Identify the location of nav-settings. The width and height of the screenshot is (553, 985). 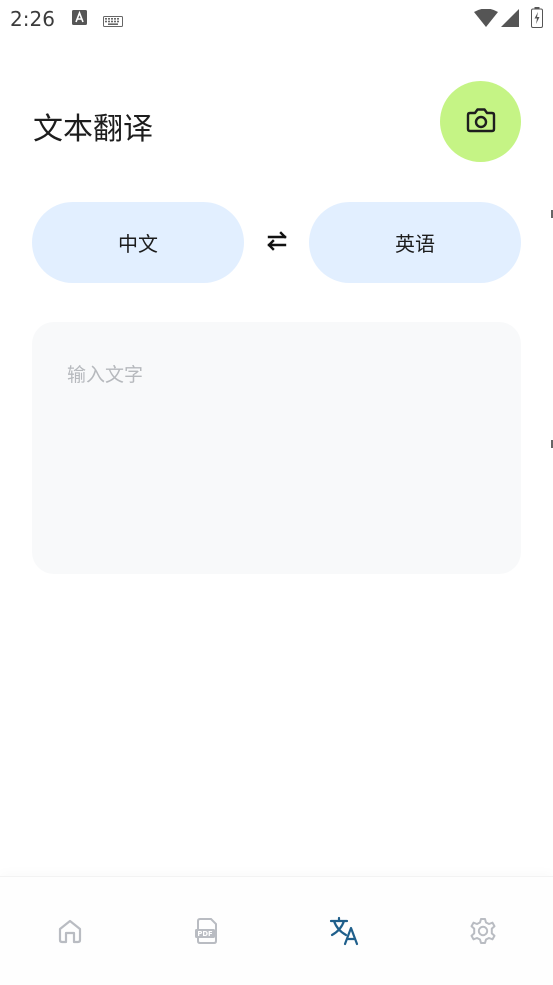
(483, 933).